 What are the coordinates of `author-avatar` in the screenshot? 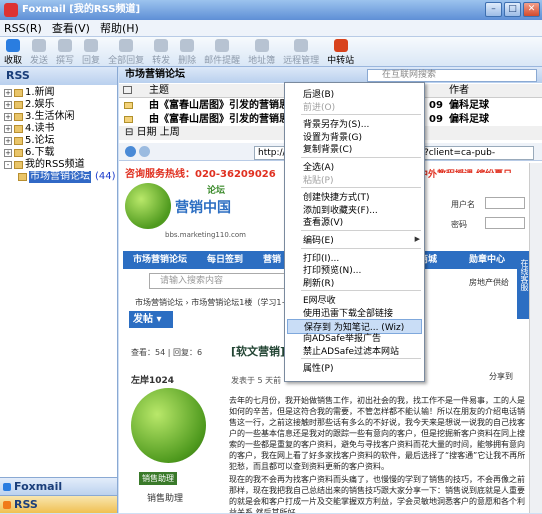 It's located at (168, 425).